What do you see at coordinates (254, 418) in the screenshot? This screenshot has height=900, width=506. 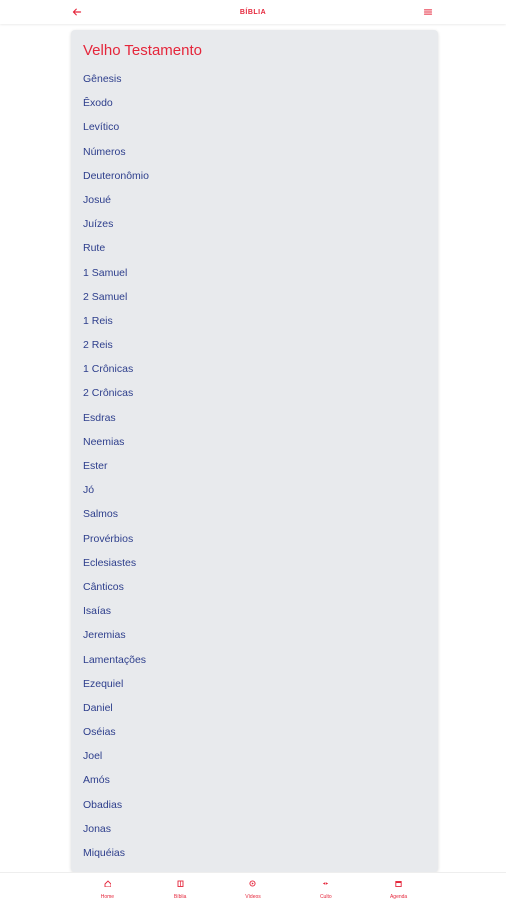 I see `book-item: Esdras` at bounding box center [254, 418].